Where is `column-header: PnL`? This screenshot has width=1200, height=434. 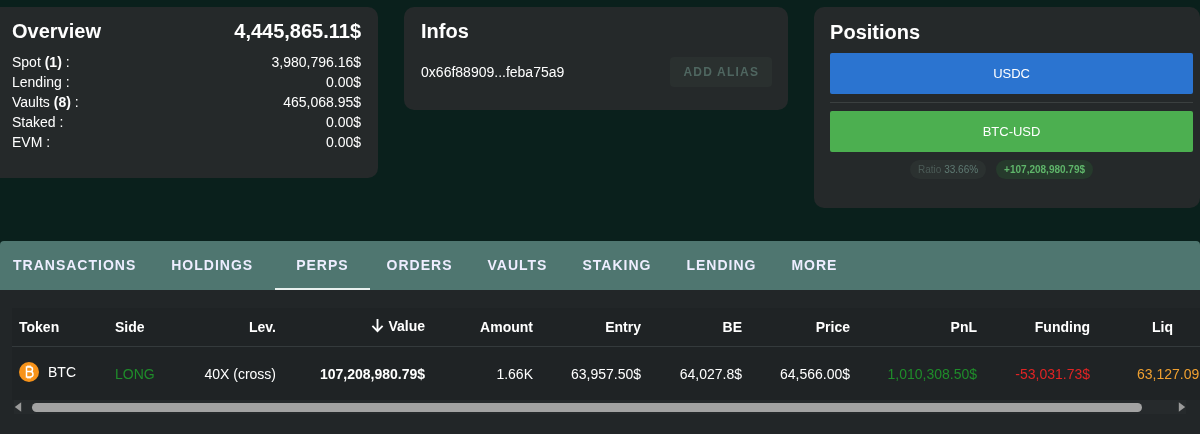
column-header: PnL is located at coordinates (963, 327).